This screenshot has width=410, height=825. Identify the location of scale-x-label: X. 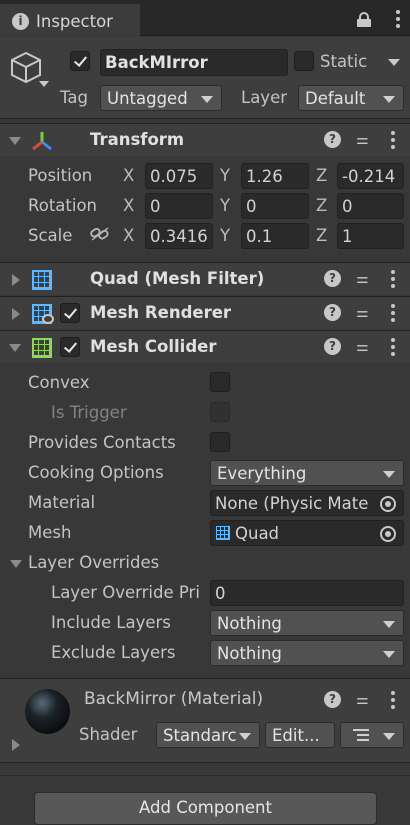
(128, 236).